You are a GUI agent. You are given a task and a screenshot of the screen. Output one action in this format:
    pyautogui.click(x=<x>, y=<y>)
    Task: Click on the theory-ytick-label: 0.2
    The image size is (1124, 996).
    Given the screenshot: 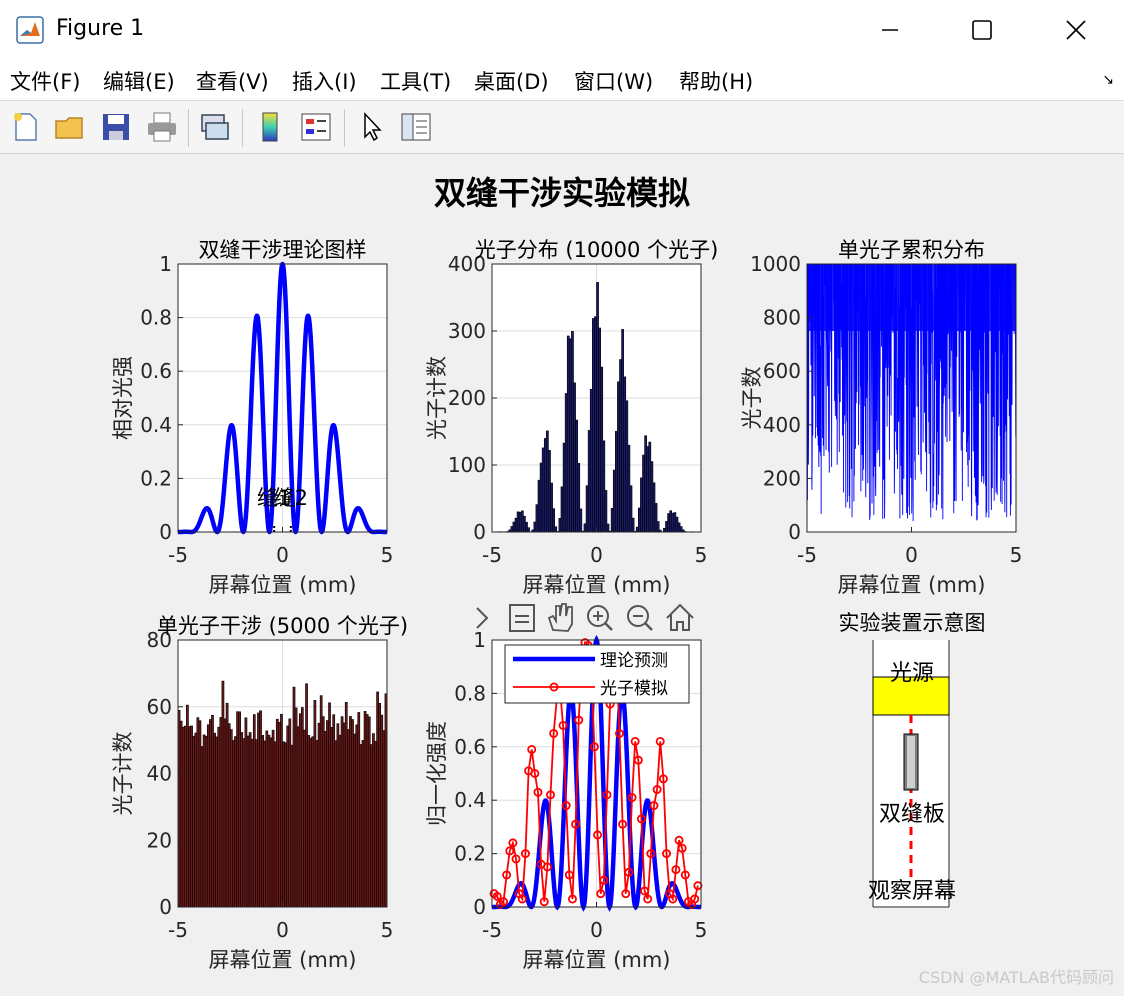 What is the action you would take?
    pyautogui.click(x=156, y=478)
    